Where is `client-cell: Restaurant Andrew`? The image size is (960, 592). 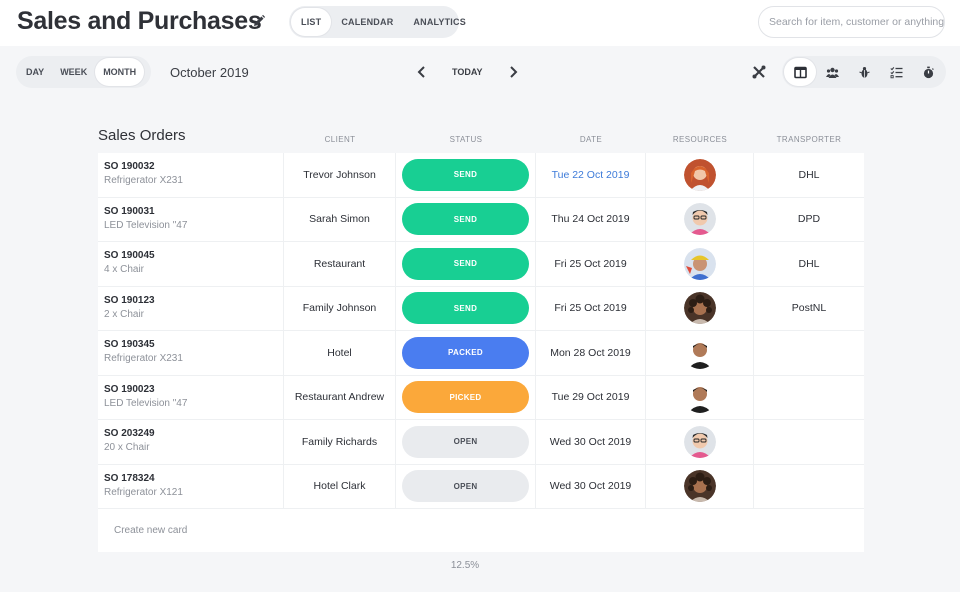 client-cell: Restaurant Andrew is located at coordinates (340, 397).